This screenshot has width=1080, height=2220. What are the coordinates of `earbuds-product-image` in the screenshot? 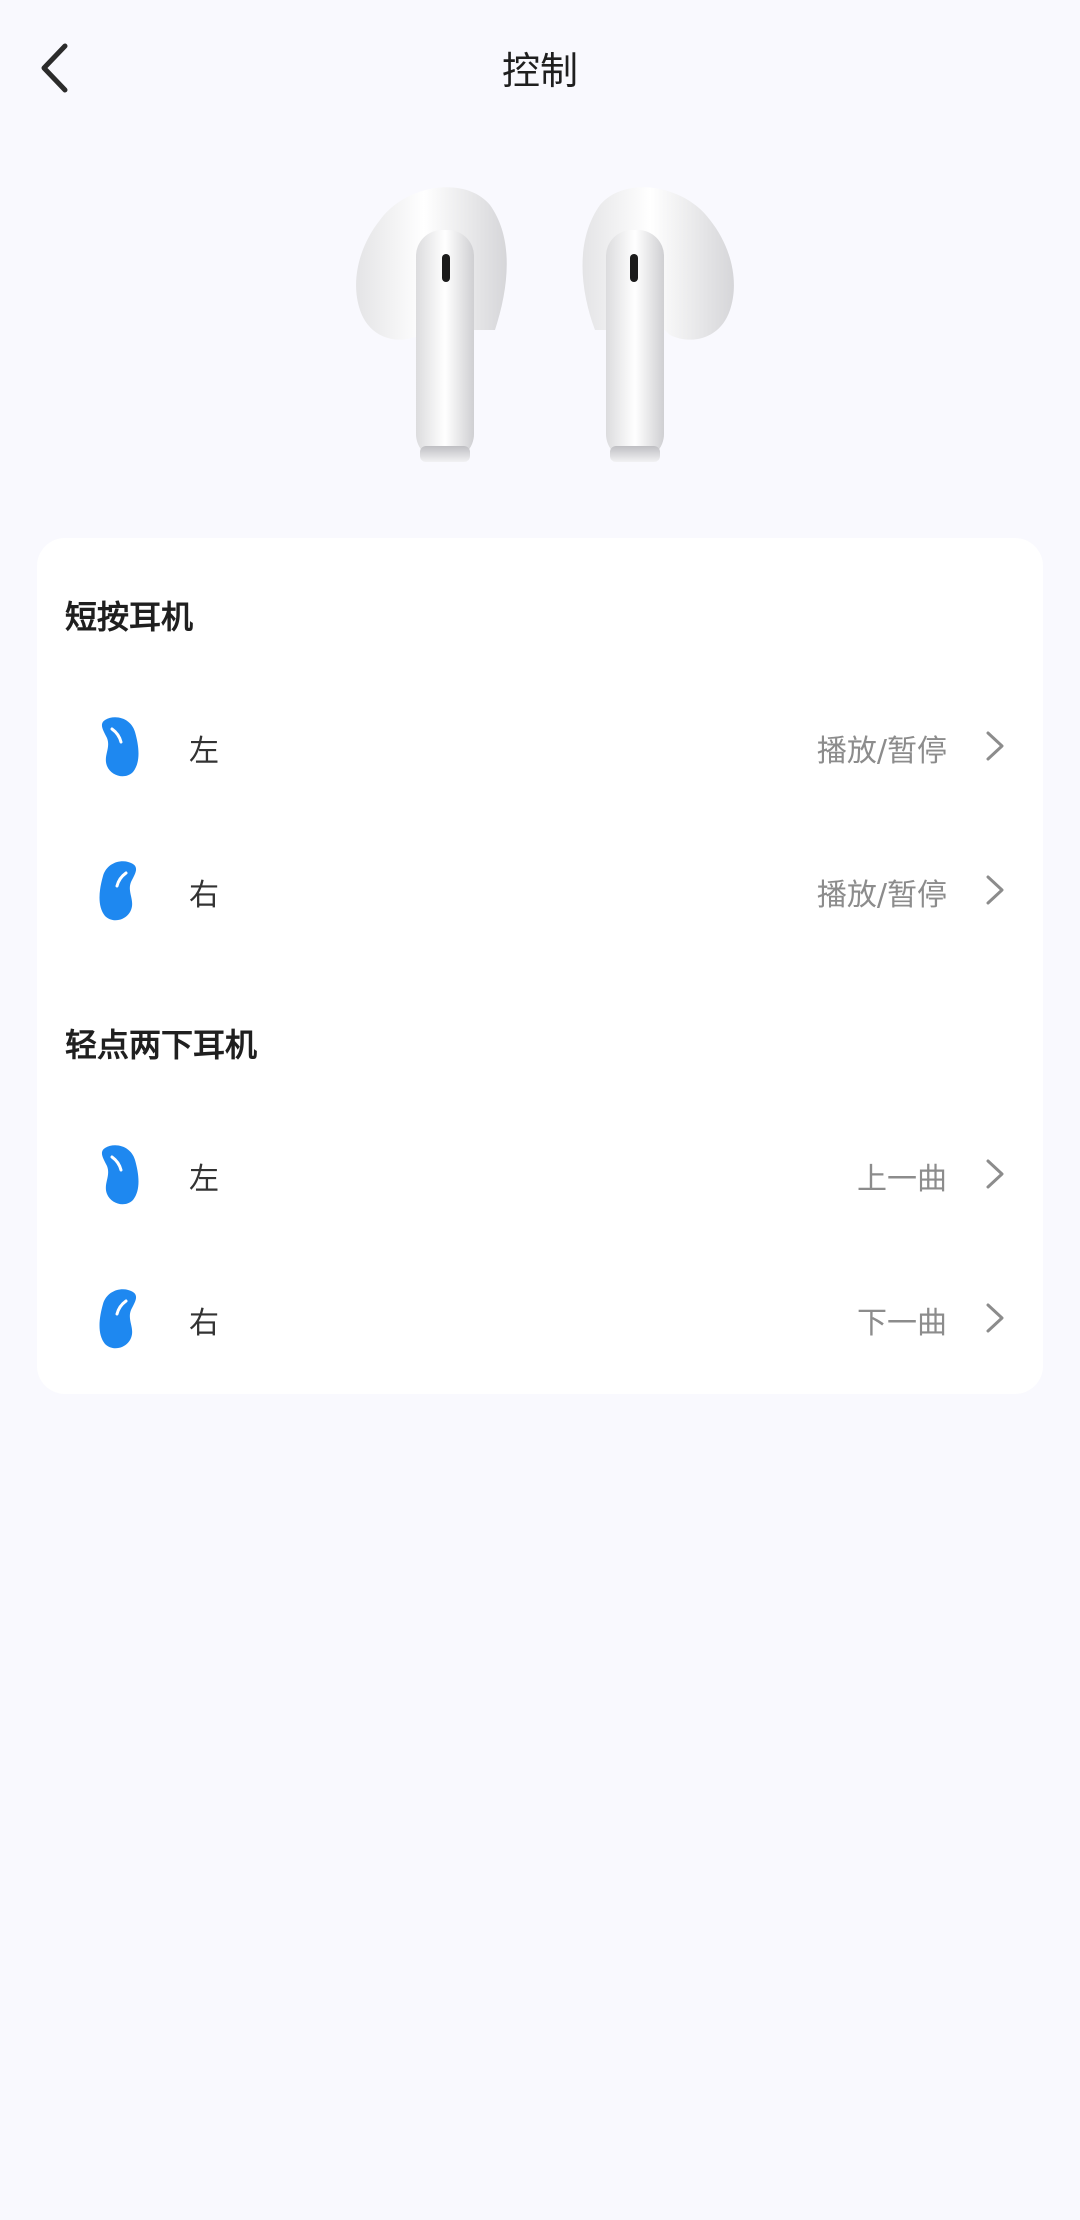 It's located at (540, 325).